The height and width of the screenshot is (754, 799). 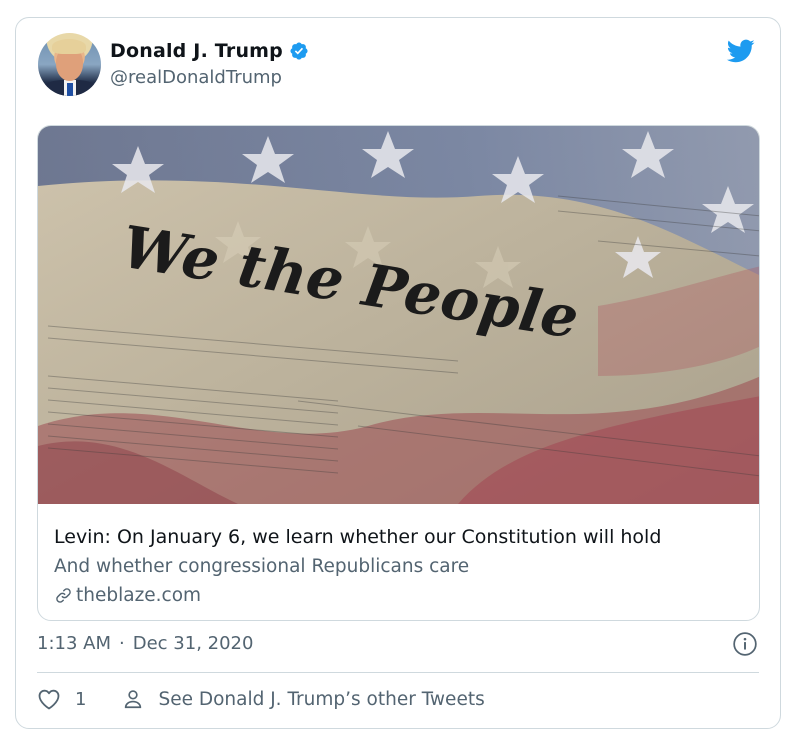 What do you see at coordinates (196, 51) in the screenshot?
I see `author-display-name: Donald J. Trump` at bounding box center [196, 51].